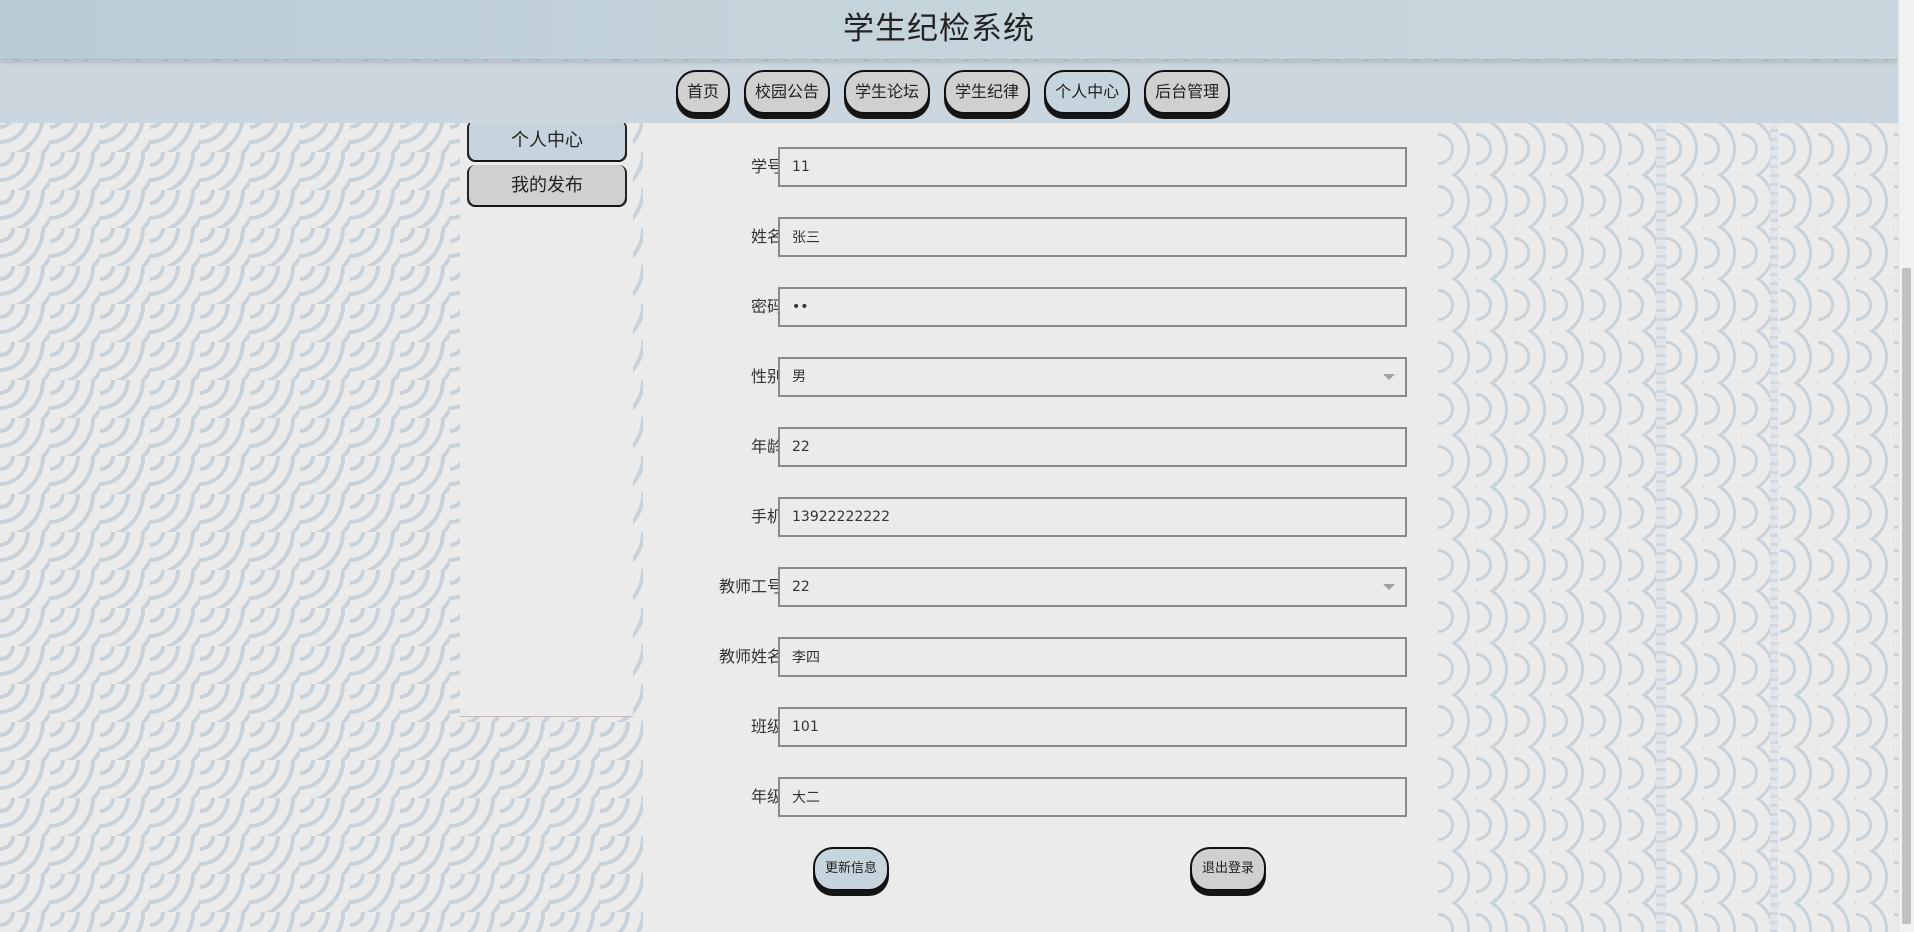 Image resolution: width=1914 pixels, height=932 pixels. What do you see at coordinates (750, 586) in the screenshot?
I see `teacher-id-label: 教师工号` at bounding box center [750, 586].